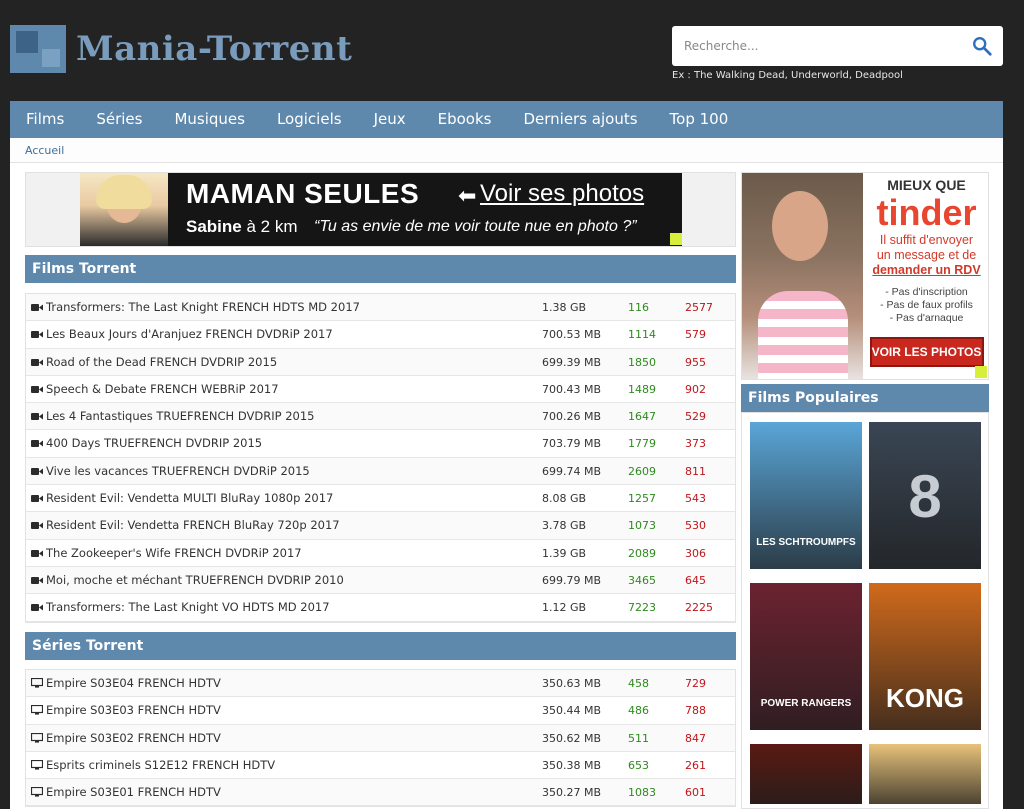 The height and width of the screenshot is (809, 1024). Describe the element at coordinates (695, 580) in the screenshot. I see `row-leechers: 645` at that location.